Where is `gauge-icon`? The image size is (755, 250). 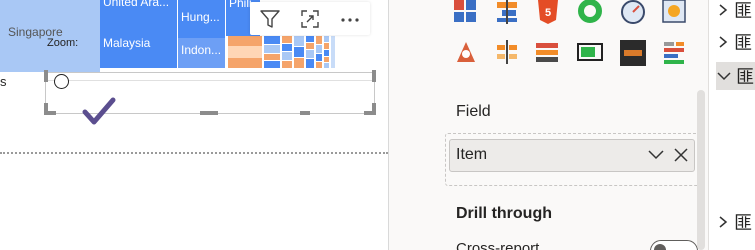
gauge-icon is located at coordinates (633, 13).